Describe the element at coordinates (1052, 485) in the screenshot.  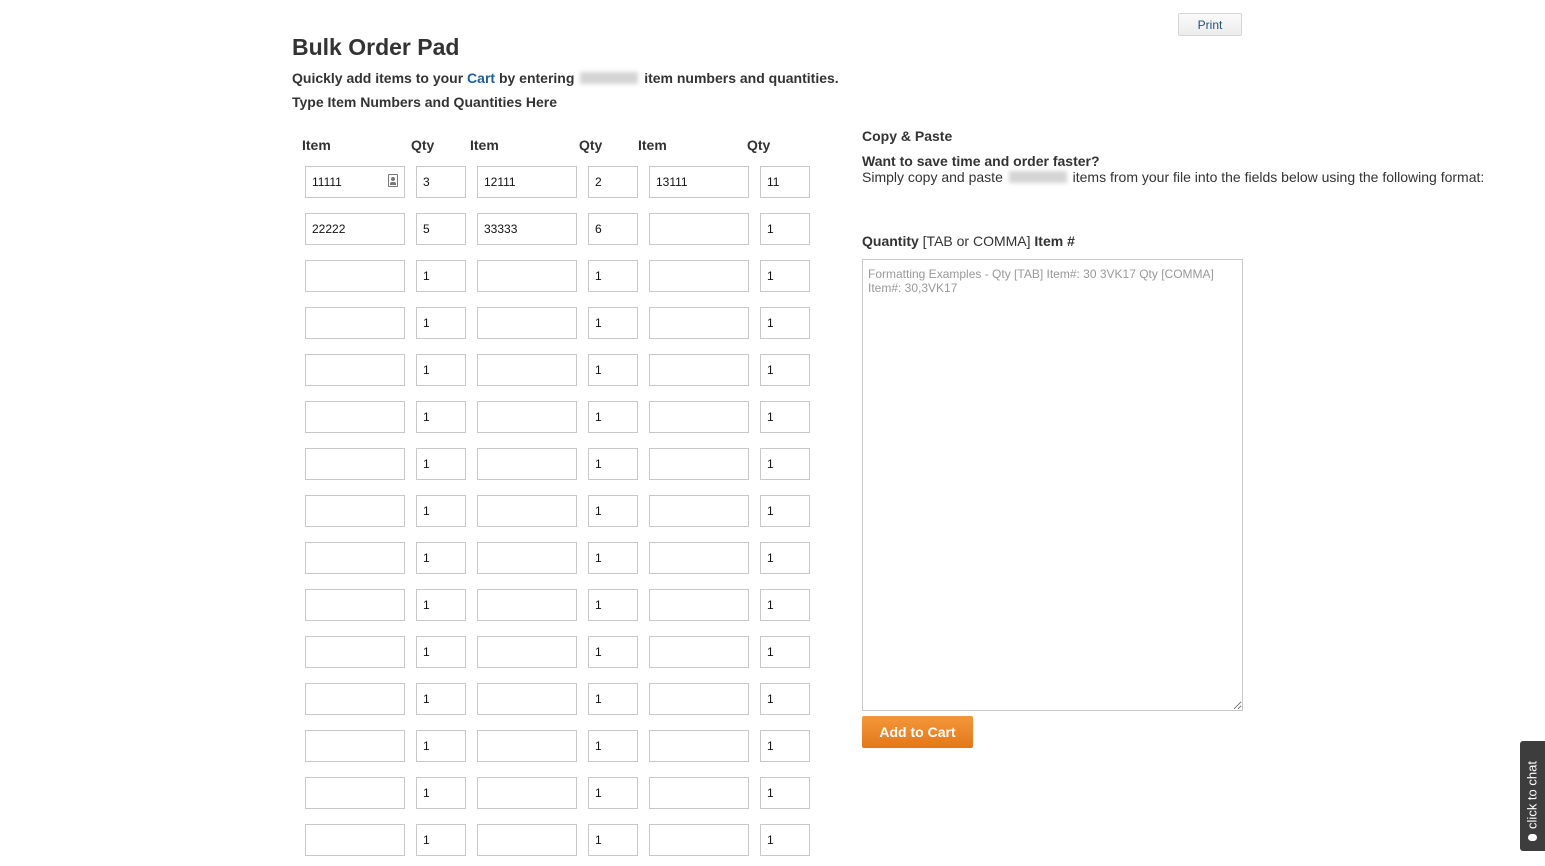
I see `paste-textarea` at that location.